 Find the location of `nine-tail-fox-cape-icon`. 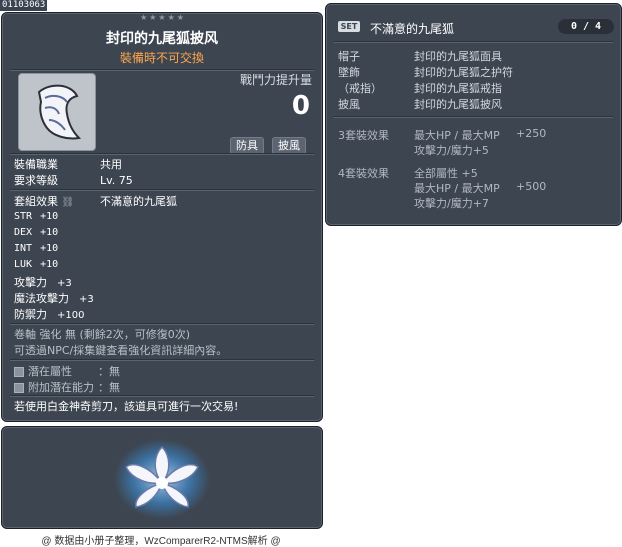

nine-tail-fox-cape-icon is located at coordinates (162, 479).